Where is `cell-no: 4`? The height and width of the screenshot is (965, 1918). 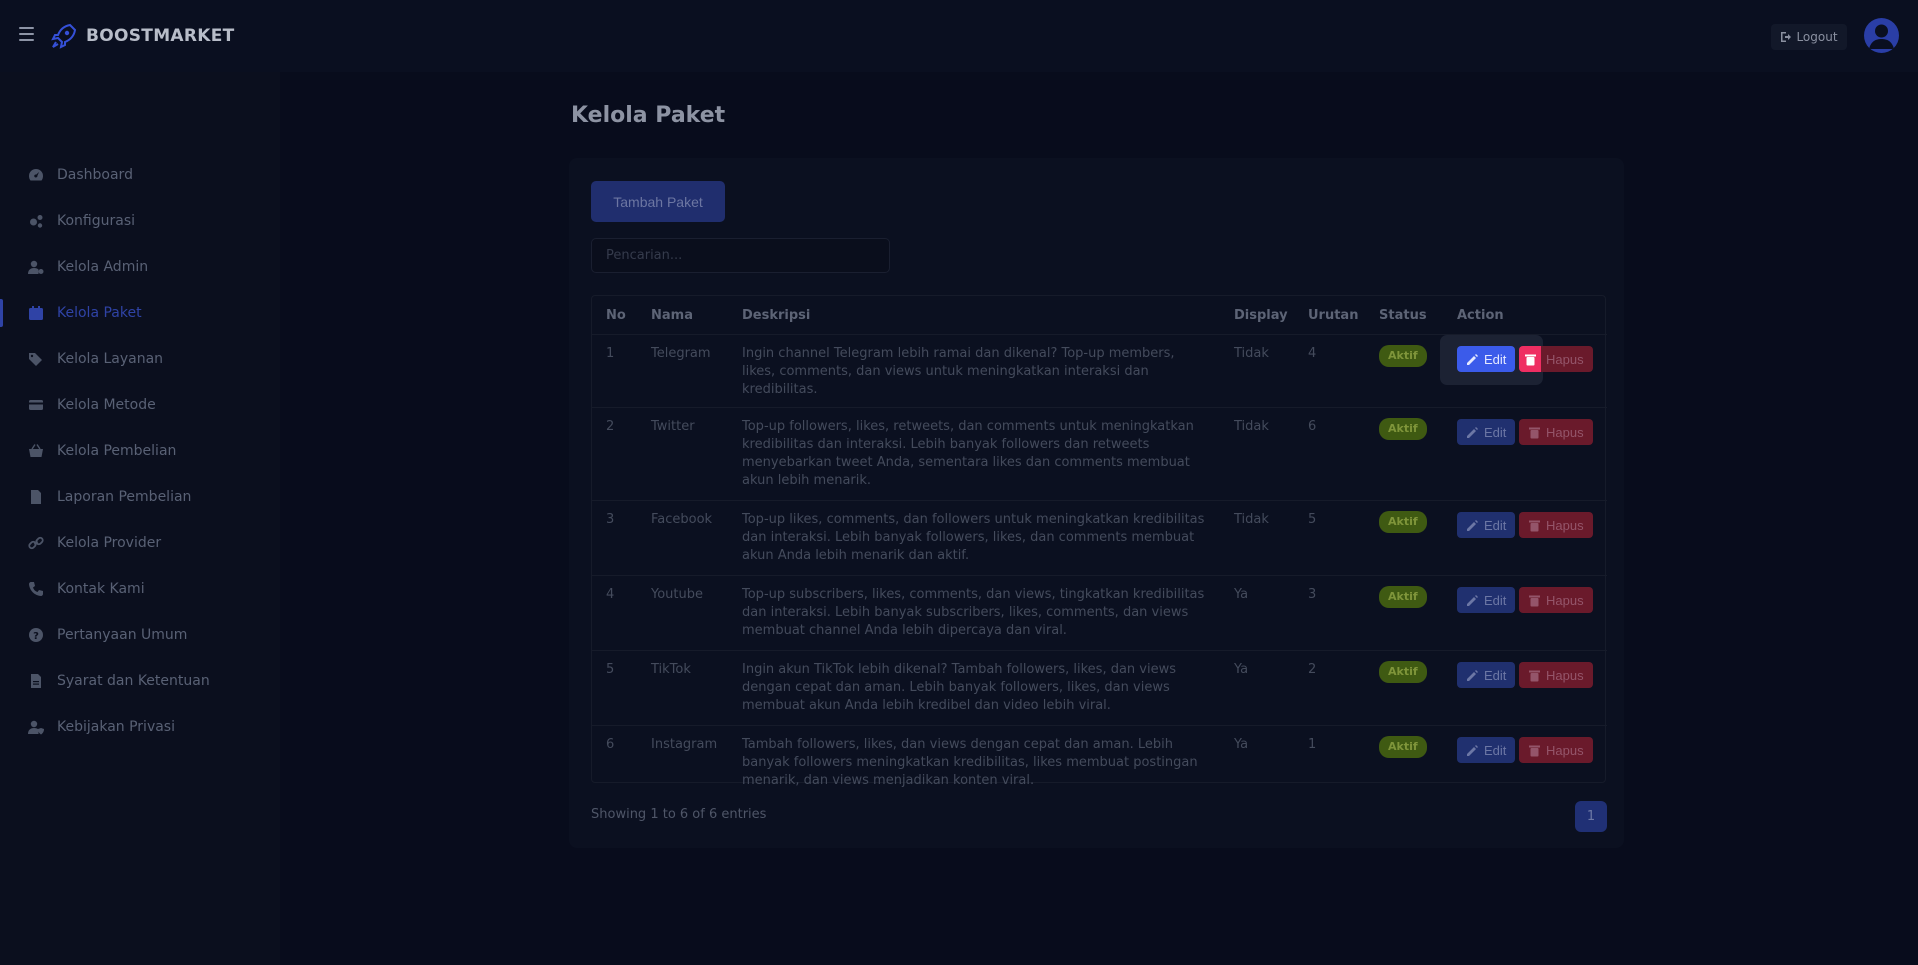
cell-no: 4 is located at coordinates (614, 613).